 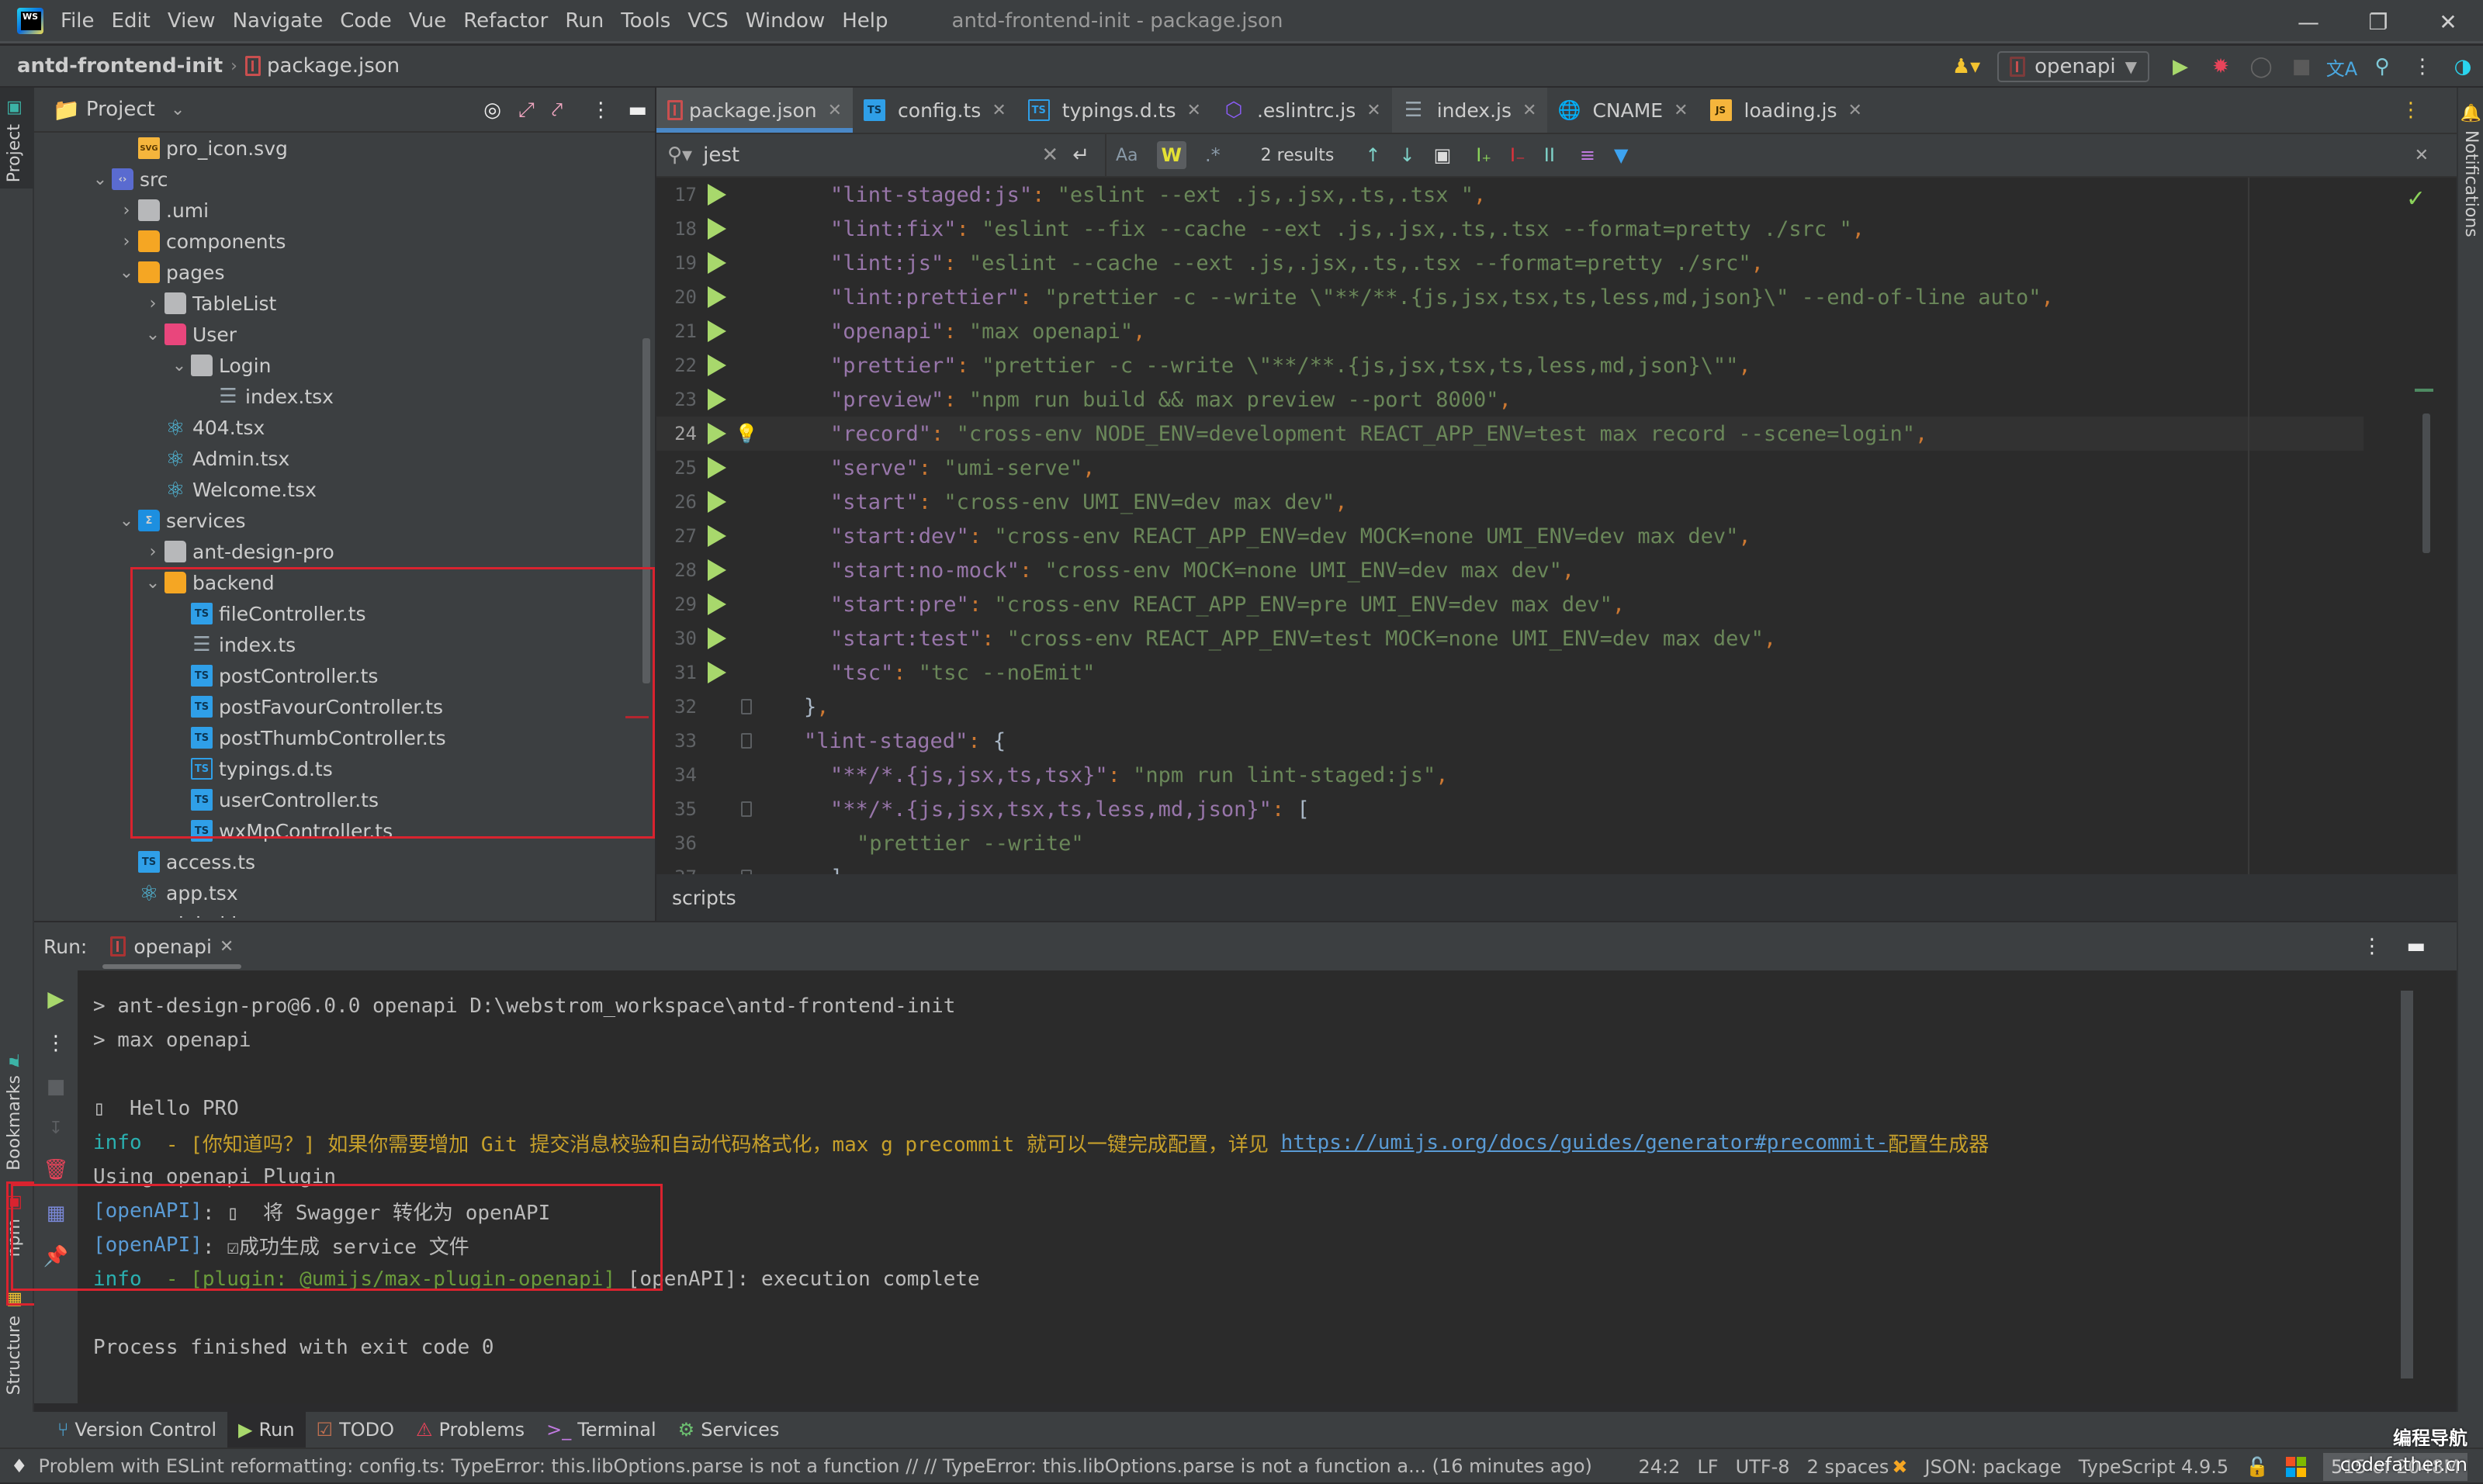 What do you see at coordinates (137, 1430) in the screenshot?
I see `tool-version-control: ⑂ Version Control` at bounding box center [137, 1430].